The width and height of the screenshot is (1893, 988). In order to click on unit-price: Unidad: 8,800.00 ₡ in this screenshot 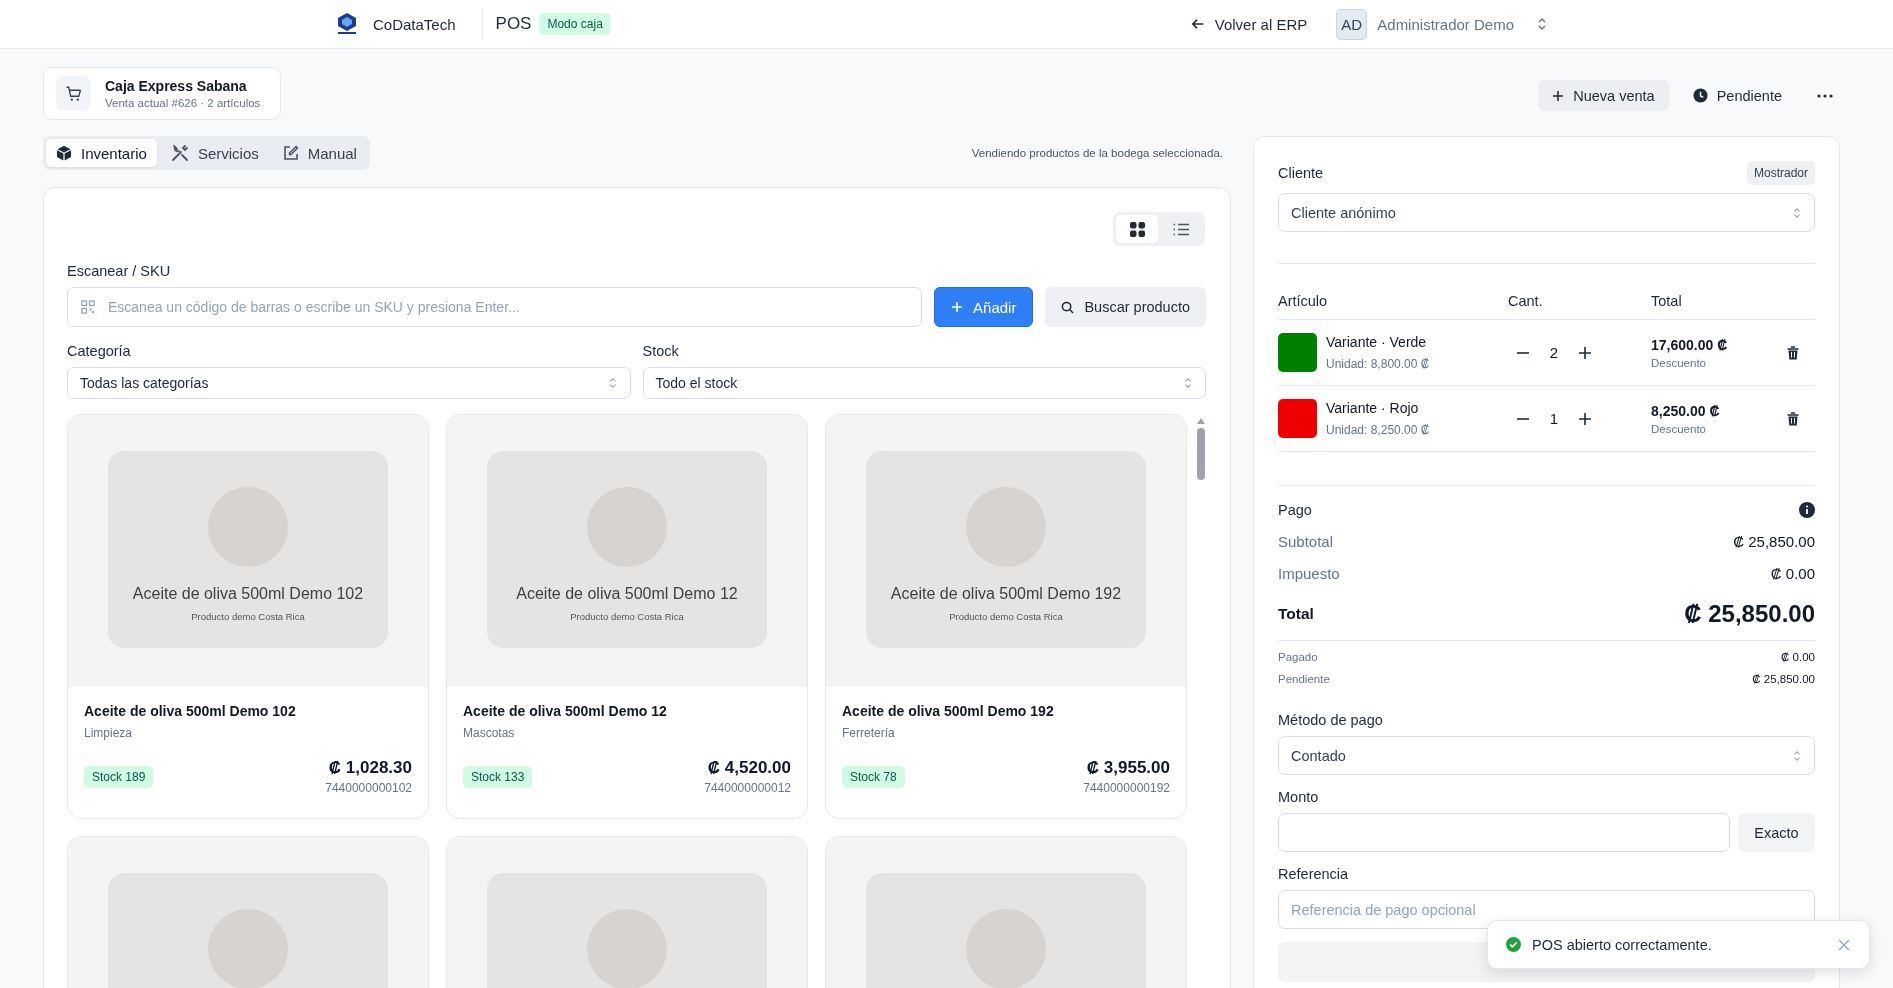, I will do `click(1378, 364)`.